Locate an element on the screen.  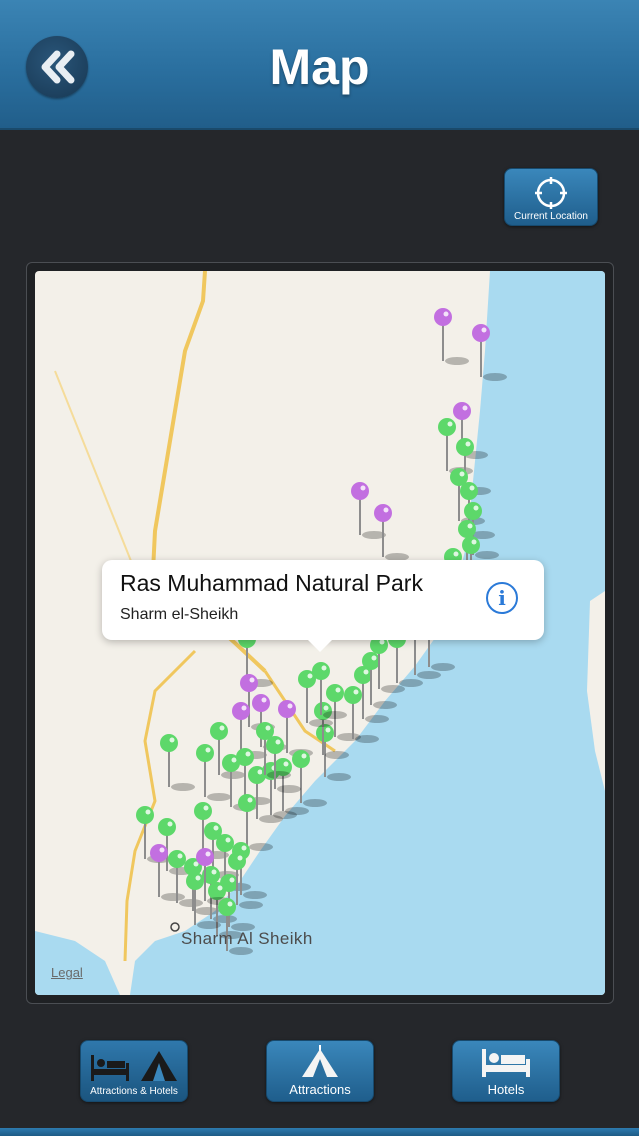
callout-title: Ras Muhammad Natural Park is located at coordinates (271, 583).